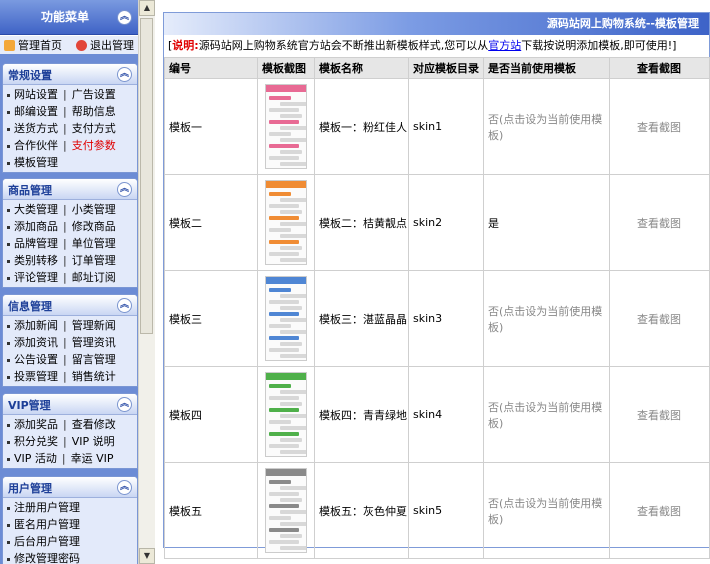 The image size is (710, 564). I want to click on menu-row: 评论管理 | 邮址订阅, so click(70, 277).